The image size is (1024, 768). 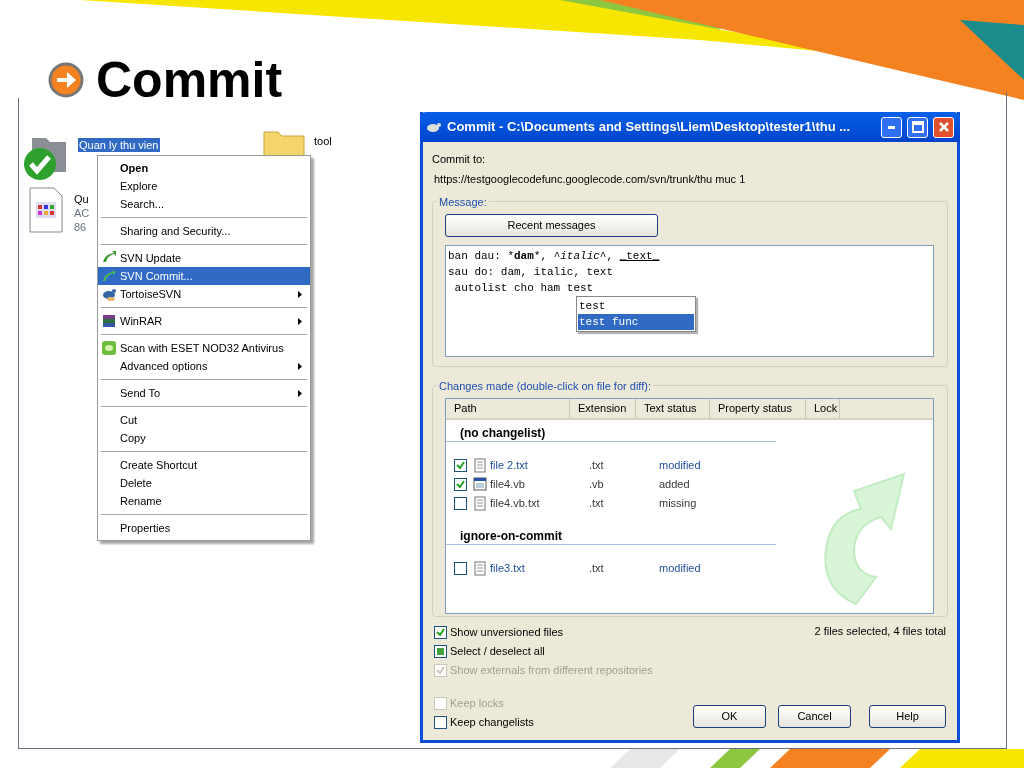 I want to click on recent-messages-button: Recent messages, so click(x=551, y=225).